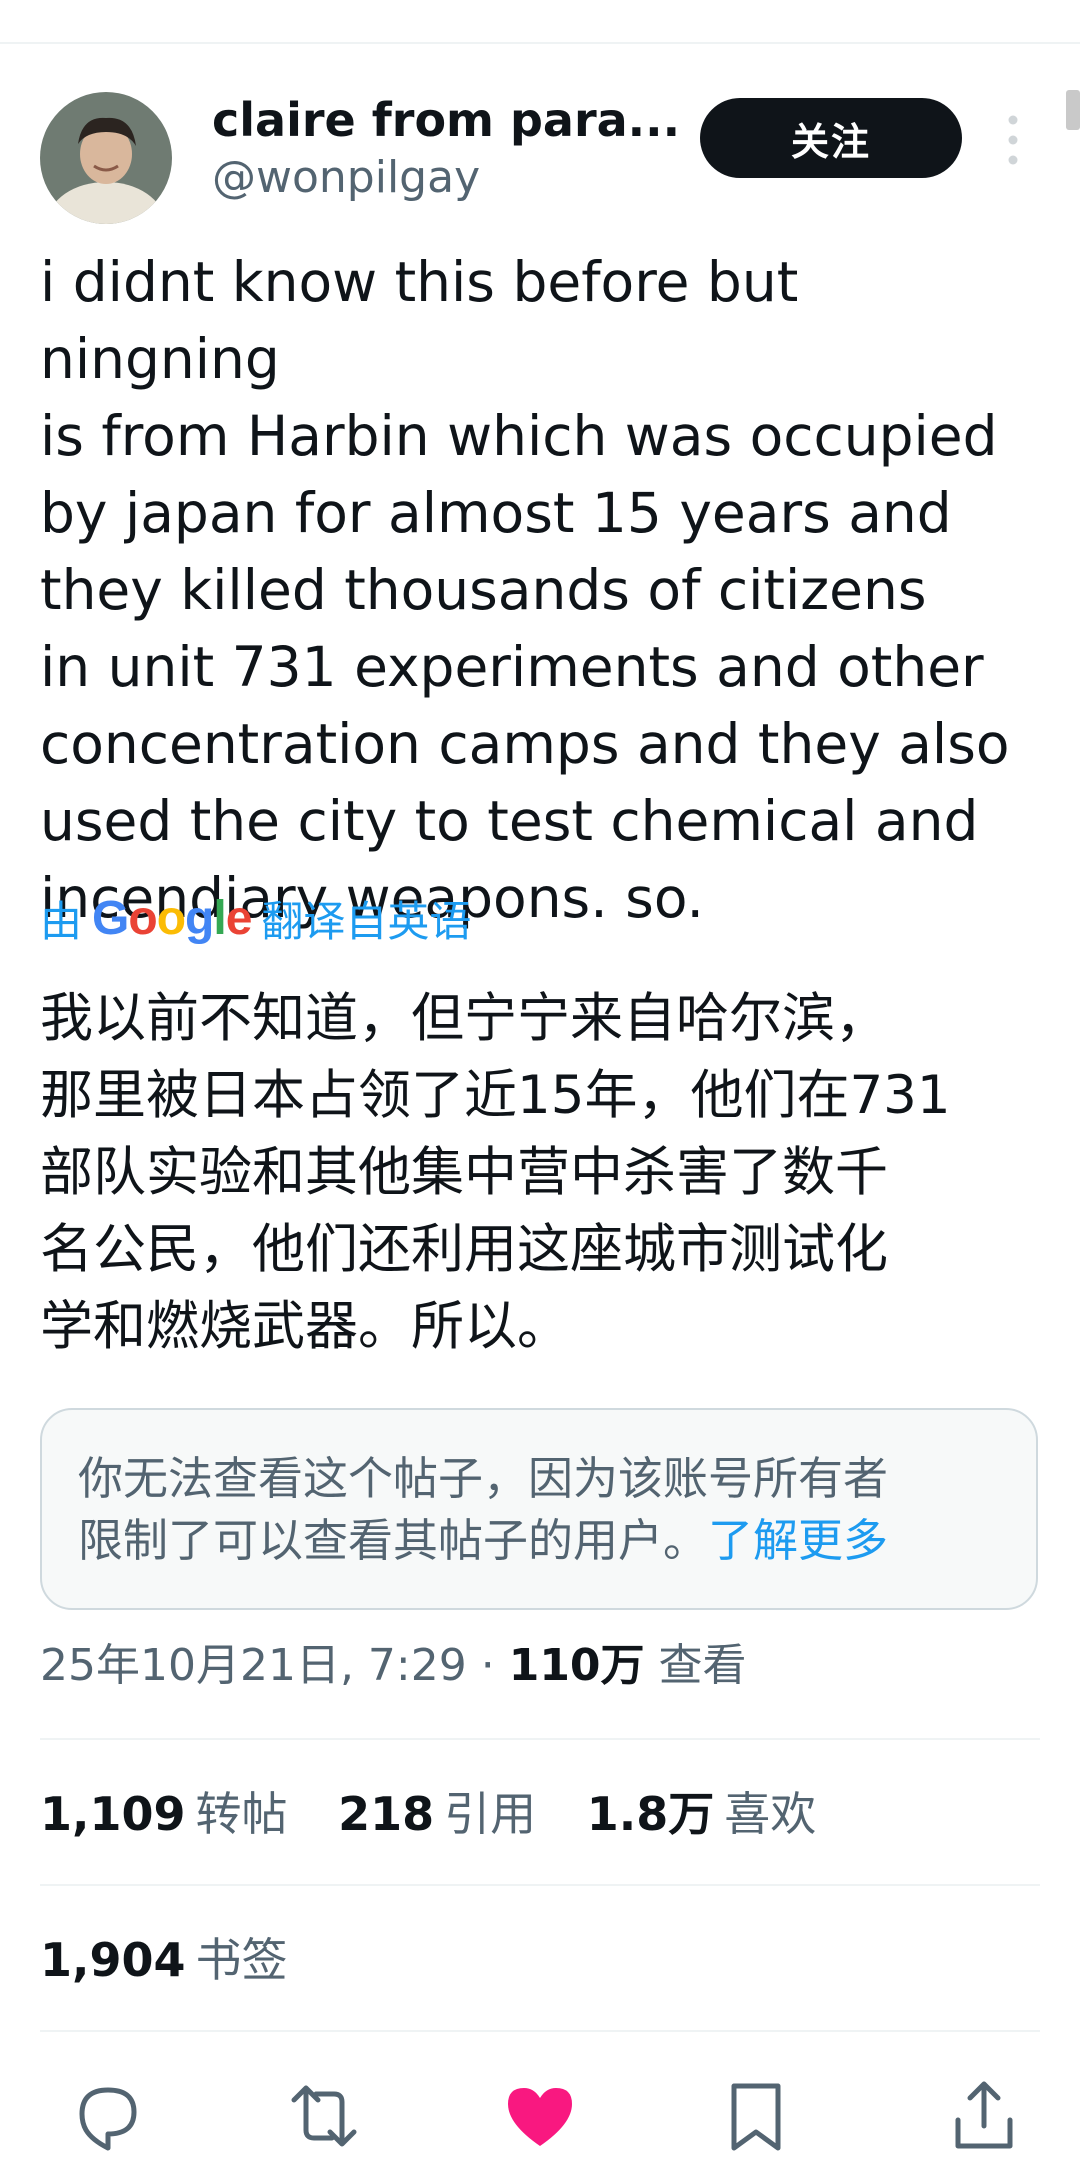 This screenshot has height=2160, width=1080. I want to click on likes-stat: 1.8万 喜欢, so click(702, 1814).